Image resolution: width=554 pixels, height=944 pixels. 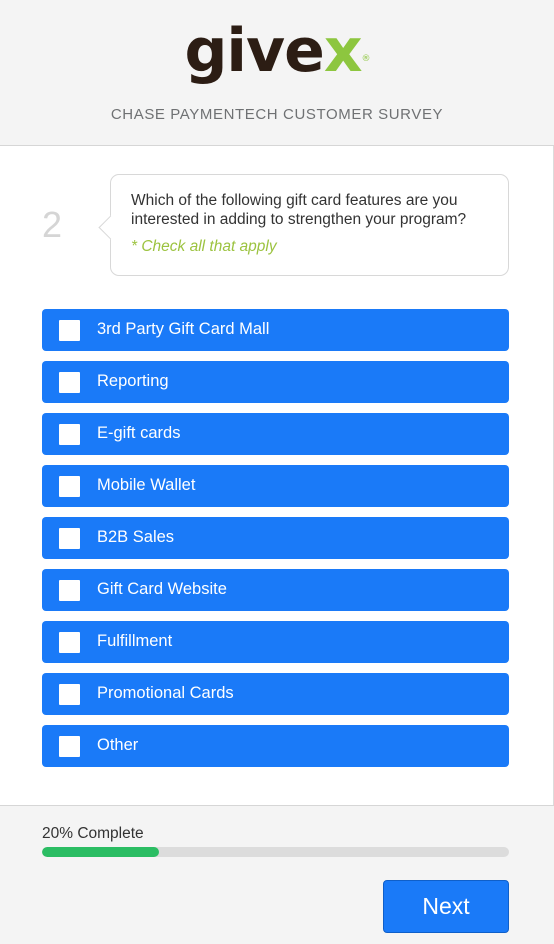 What do you see at coordinates (366, 59) in the screenshot?
I see `logo-registered-mark: ®` at bounding box center [366, 59].